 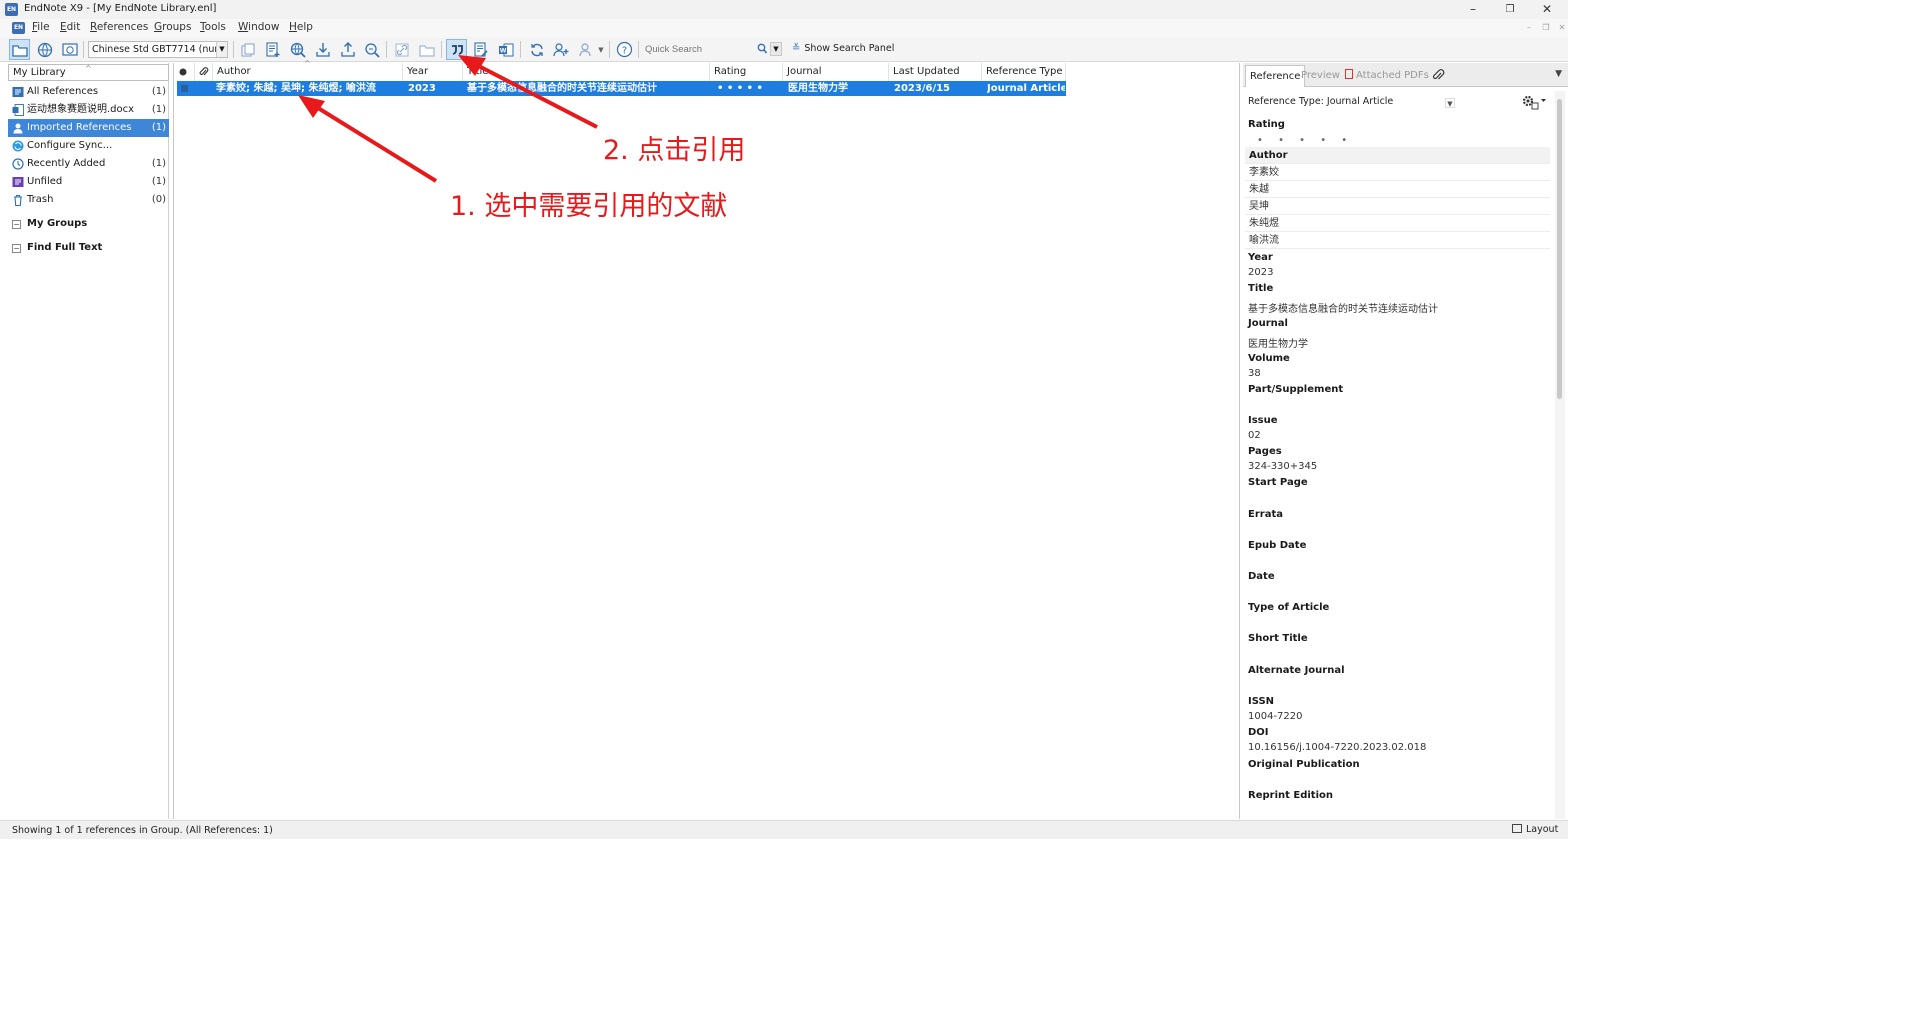 I want to click on field-label-start-page: Start Page, so click(x=1278, y=482).